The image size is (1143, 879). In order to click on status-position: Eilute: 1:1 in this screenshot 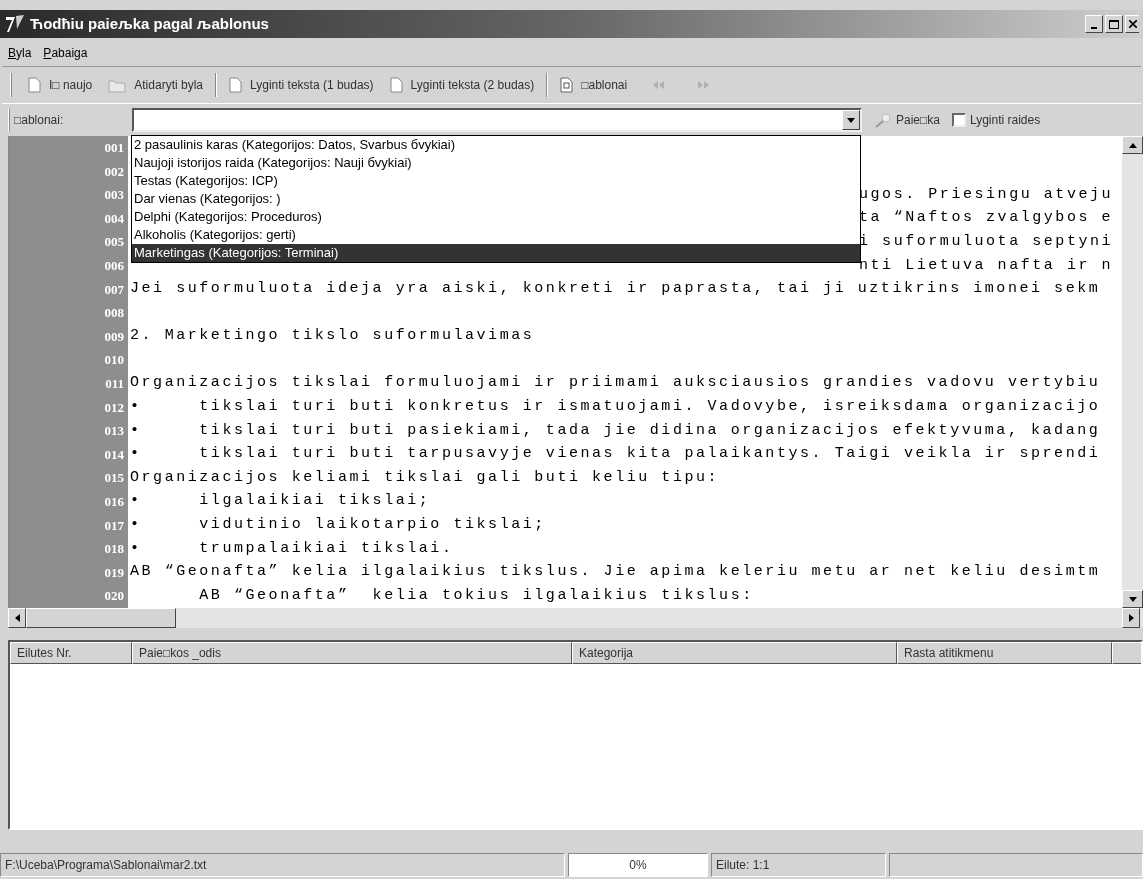, I will do `click(798, 865)`.